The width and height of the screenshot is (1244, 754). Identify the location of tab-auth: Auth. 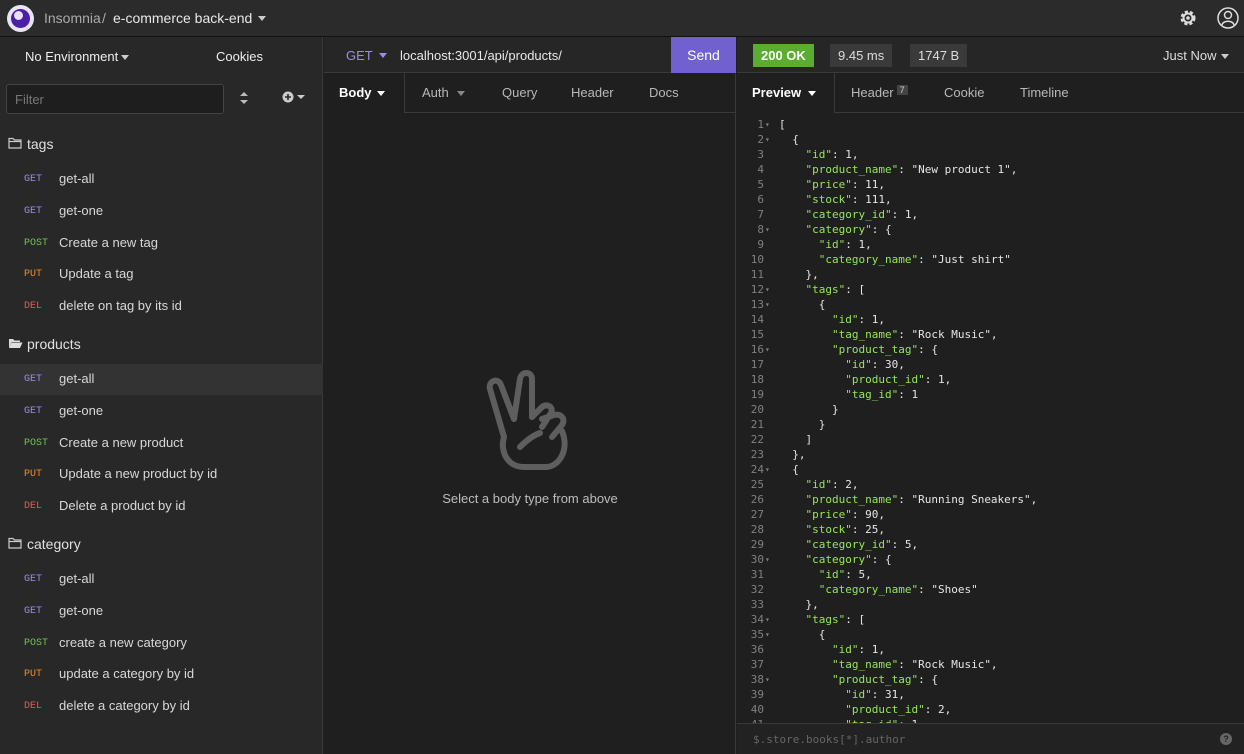
(435, 92).